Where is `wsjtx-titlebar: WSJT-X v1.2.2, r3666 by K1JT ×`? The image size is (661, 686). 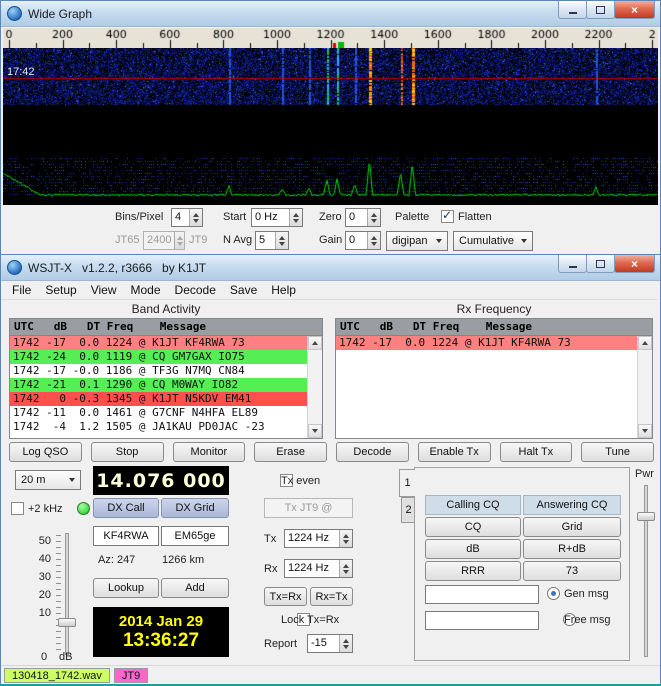 wsjtx-titlebar: WSJT-X v1.2.2, r3666 by K1JT × is located at coordinates (330, 268).